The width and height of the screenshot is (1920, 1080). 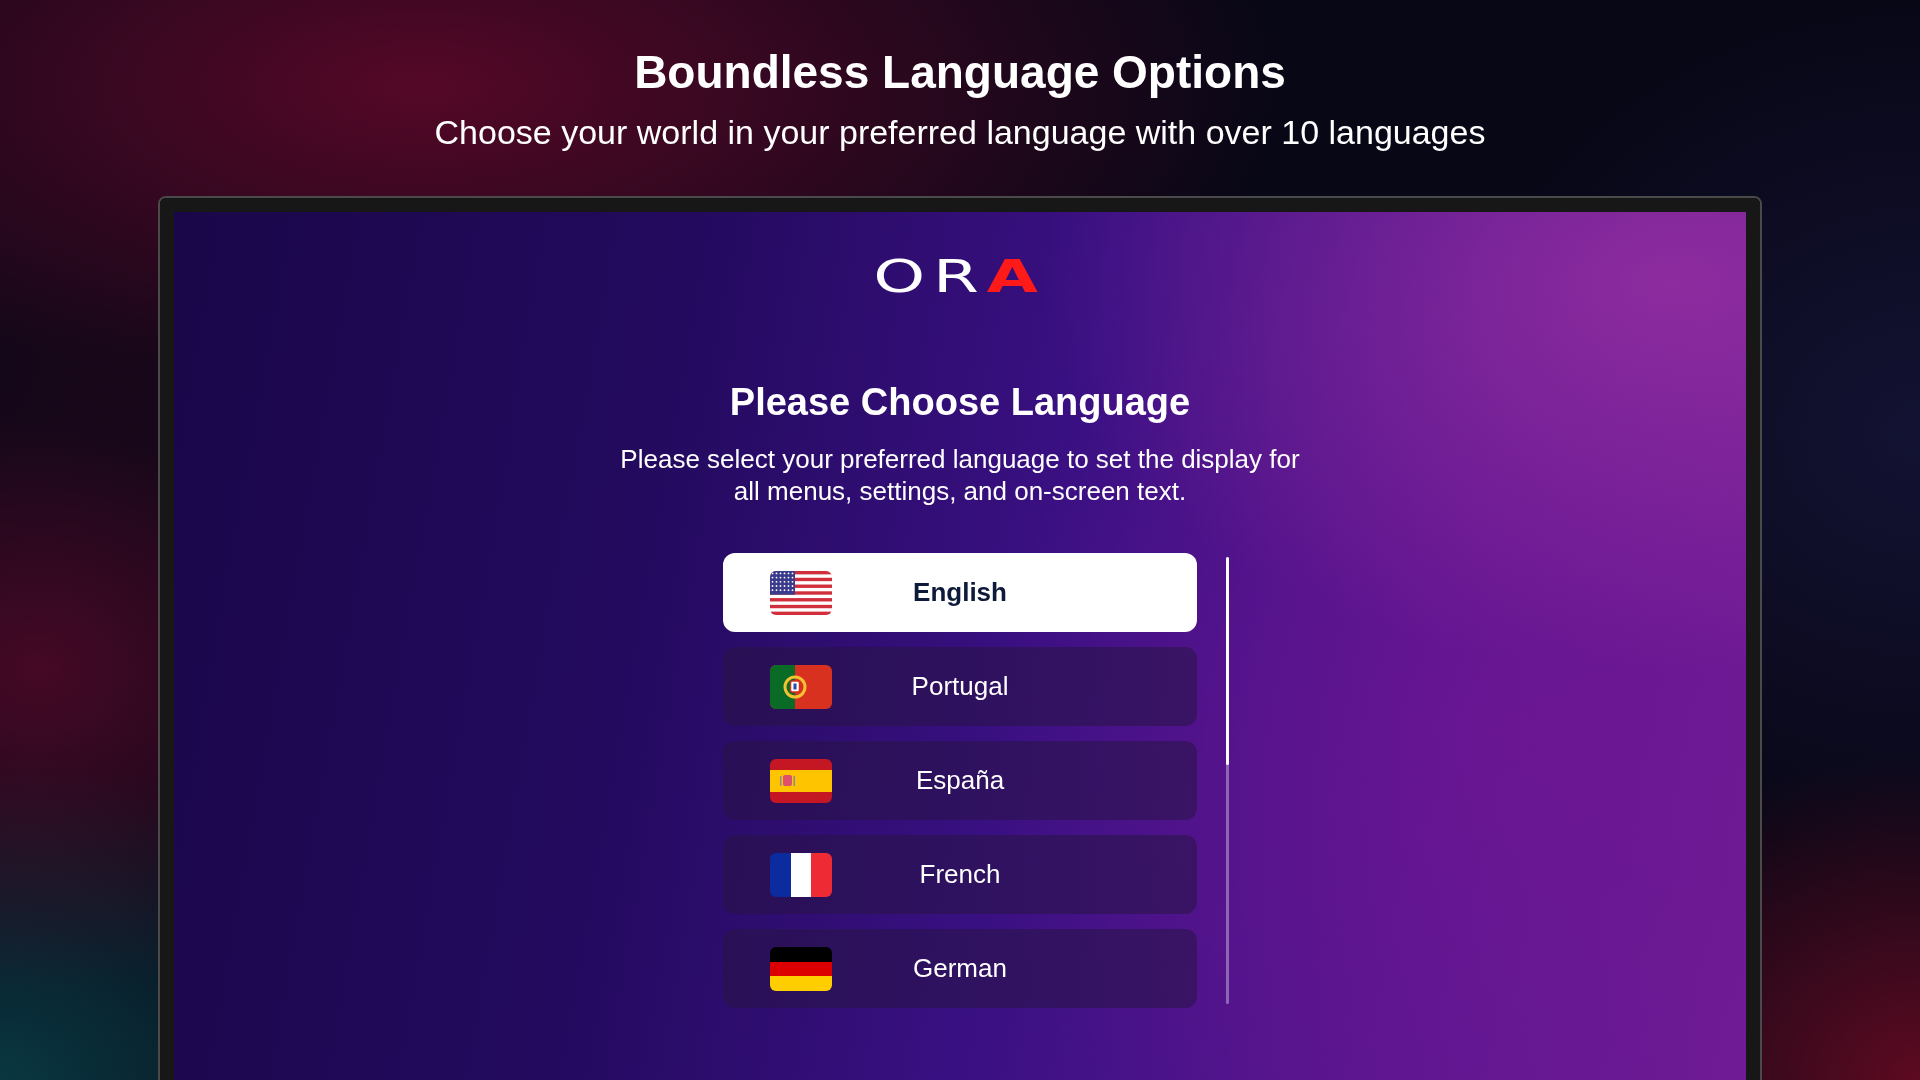 I want to click on france-flag-icon, so click(x=801, y=874).